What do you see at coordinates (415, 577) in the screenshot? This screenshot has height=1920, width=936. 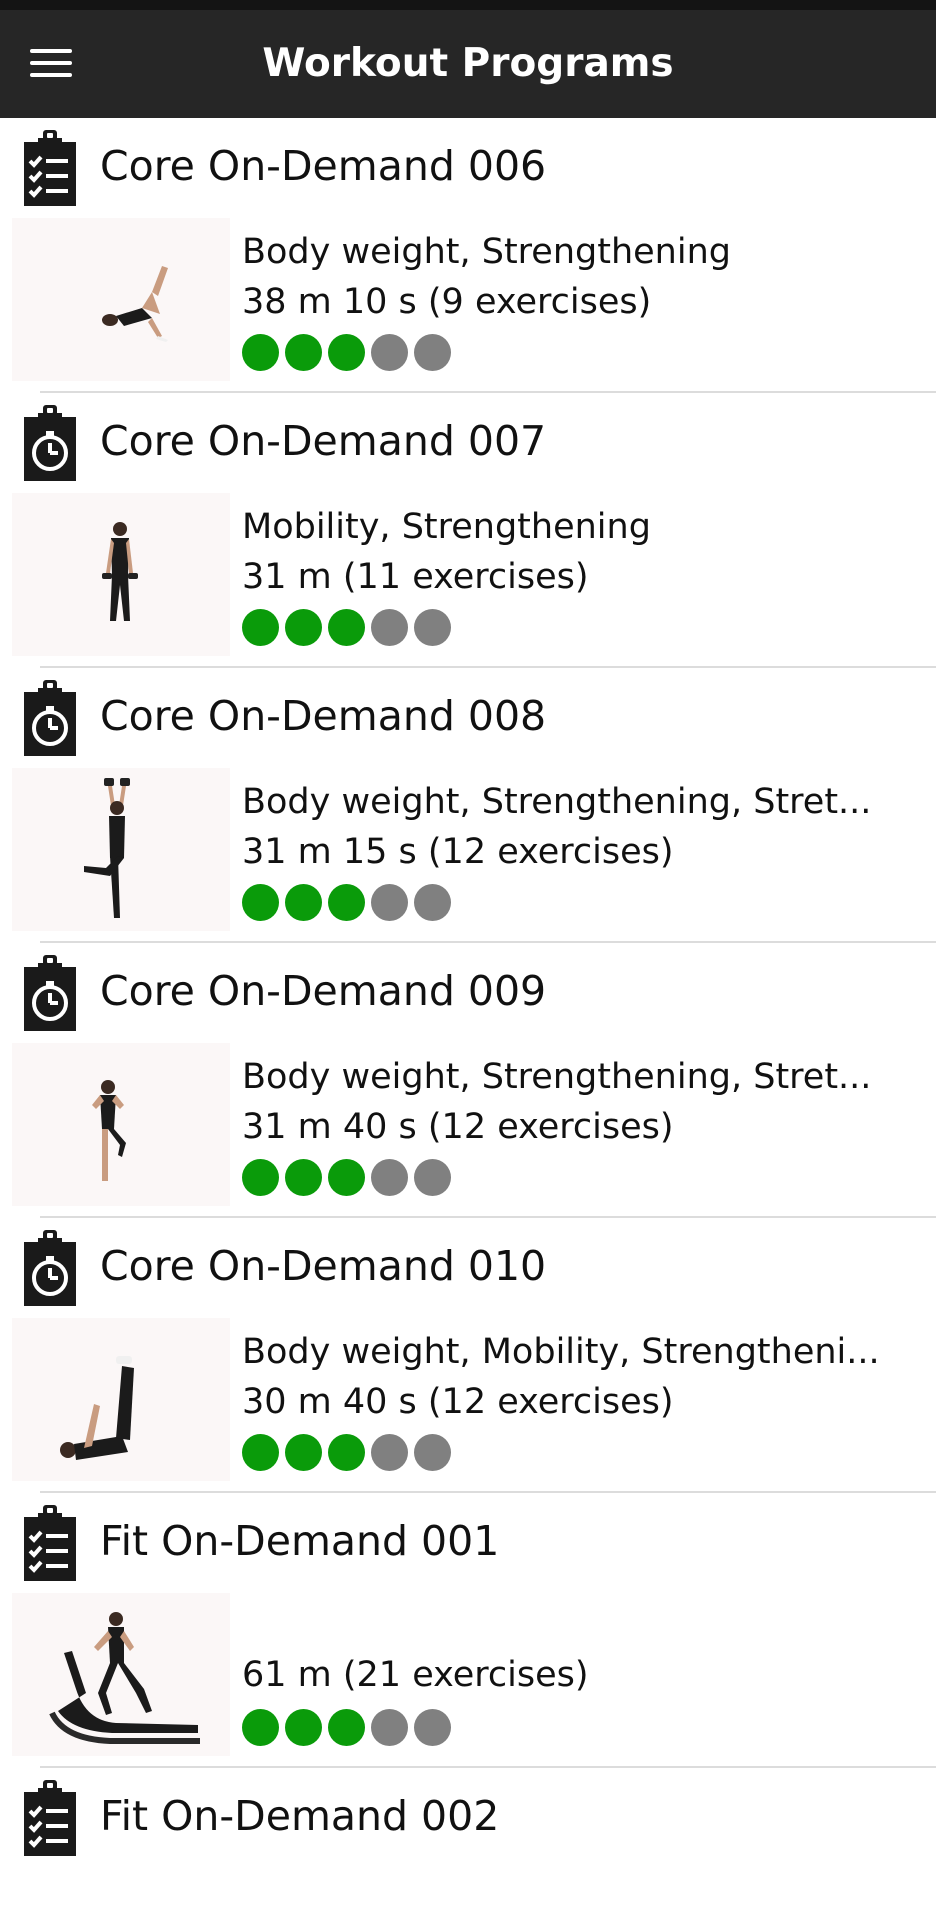 I see `program-duration: 31 m (11 exercises)` at bounding box center [415, 577].